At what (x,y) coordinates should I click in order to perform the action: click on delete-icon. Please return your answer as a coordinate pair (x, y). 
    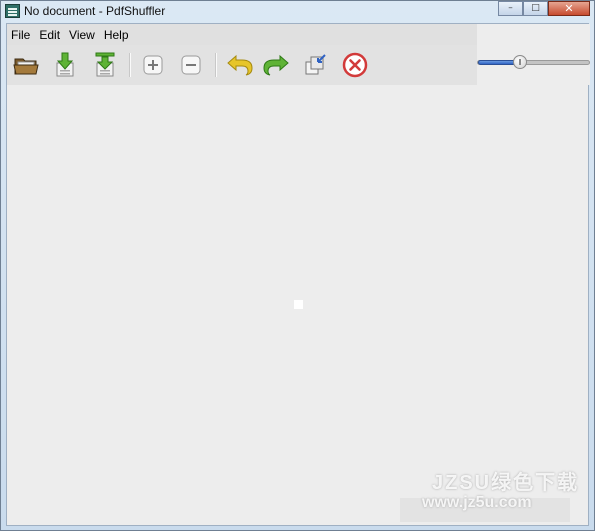
    Looking at the image, I should click on (355, 65).